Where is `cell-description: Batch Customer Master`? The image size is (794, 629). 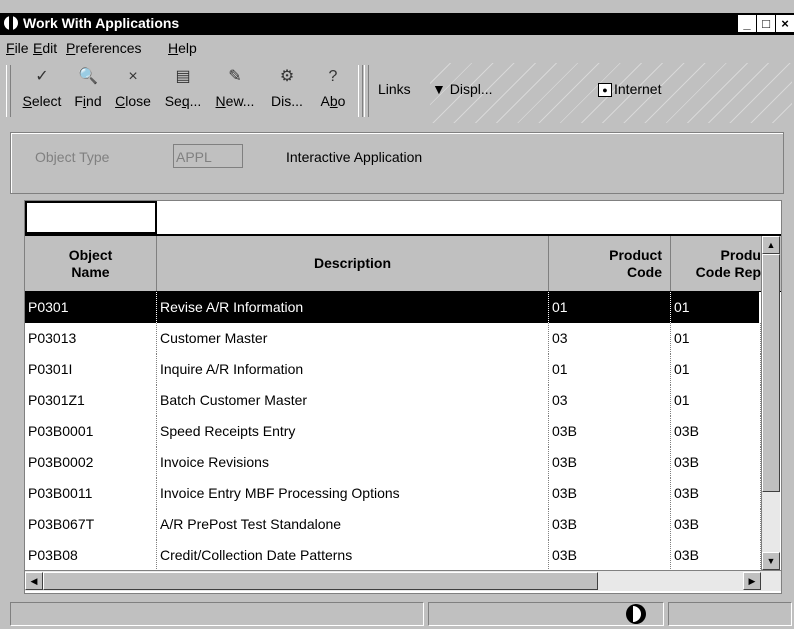 cell-description: Batch Customer Master is located at coordinates (353, 400).